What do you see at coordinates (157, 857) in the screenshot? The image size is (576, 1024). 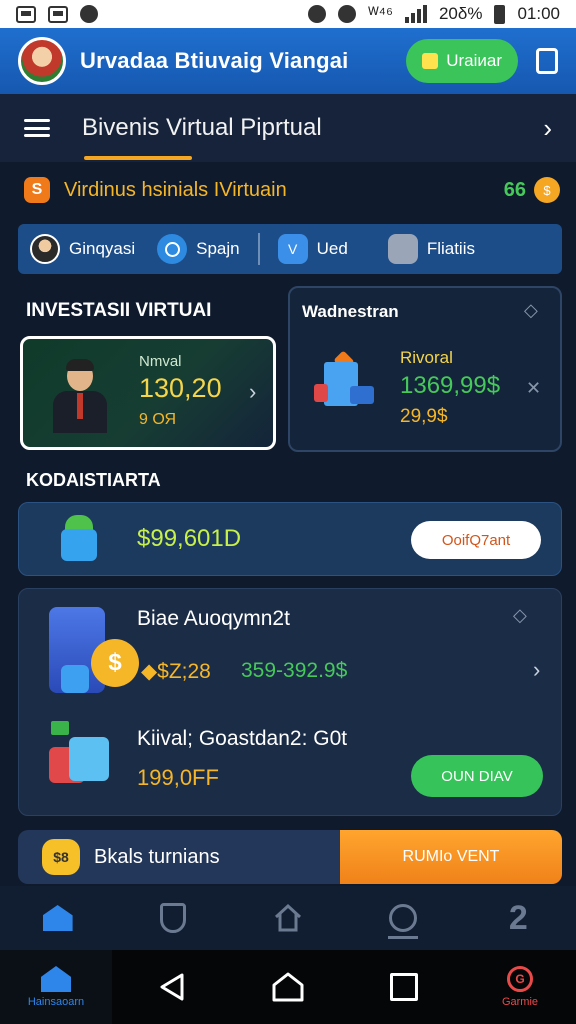 I see `promo-text: Bkals turnians` at bounding box center [157, 857].